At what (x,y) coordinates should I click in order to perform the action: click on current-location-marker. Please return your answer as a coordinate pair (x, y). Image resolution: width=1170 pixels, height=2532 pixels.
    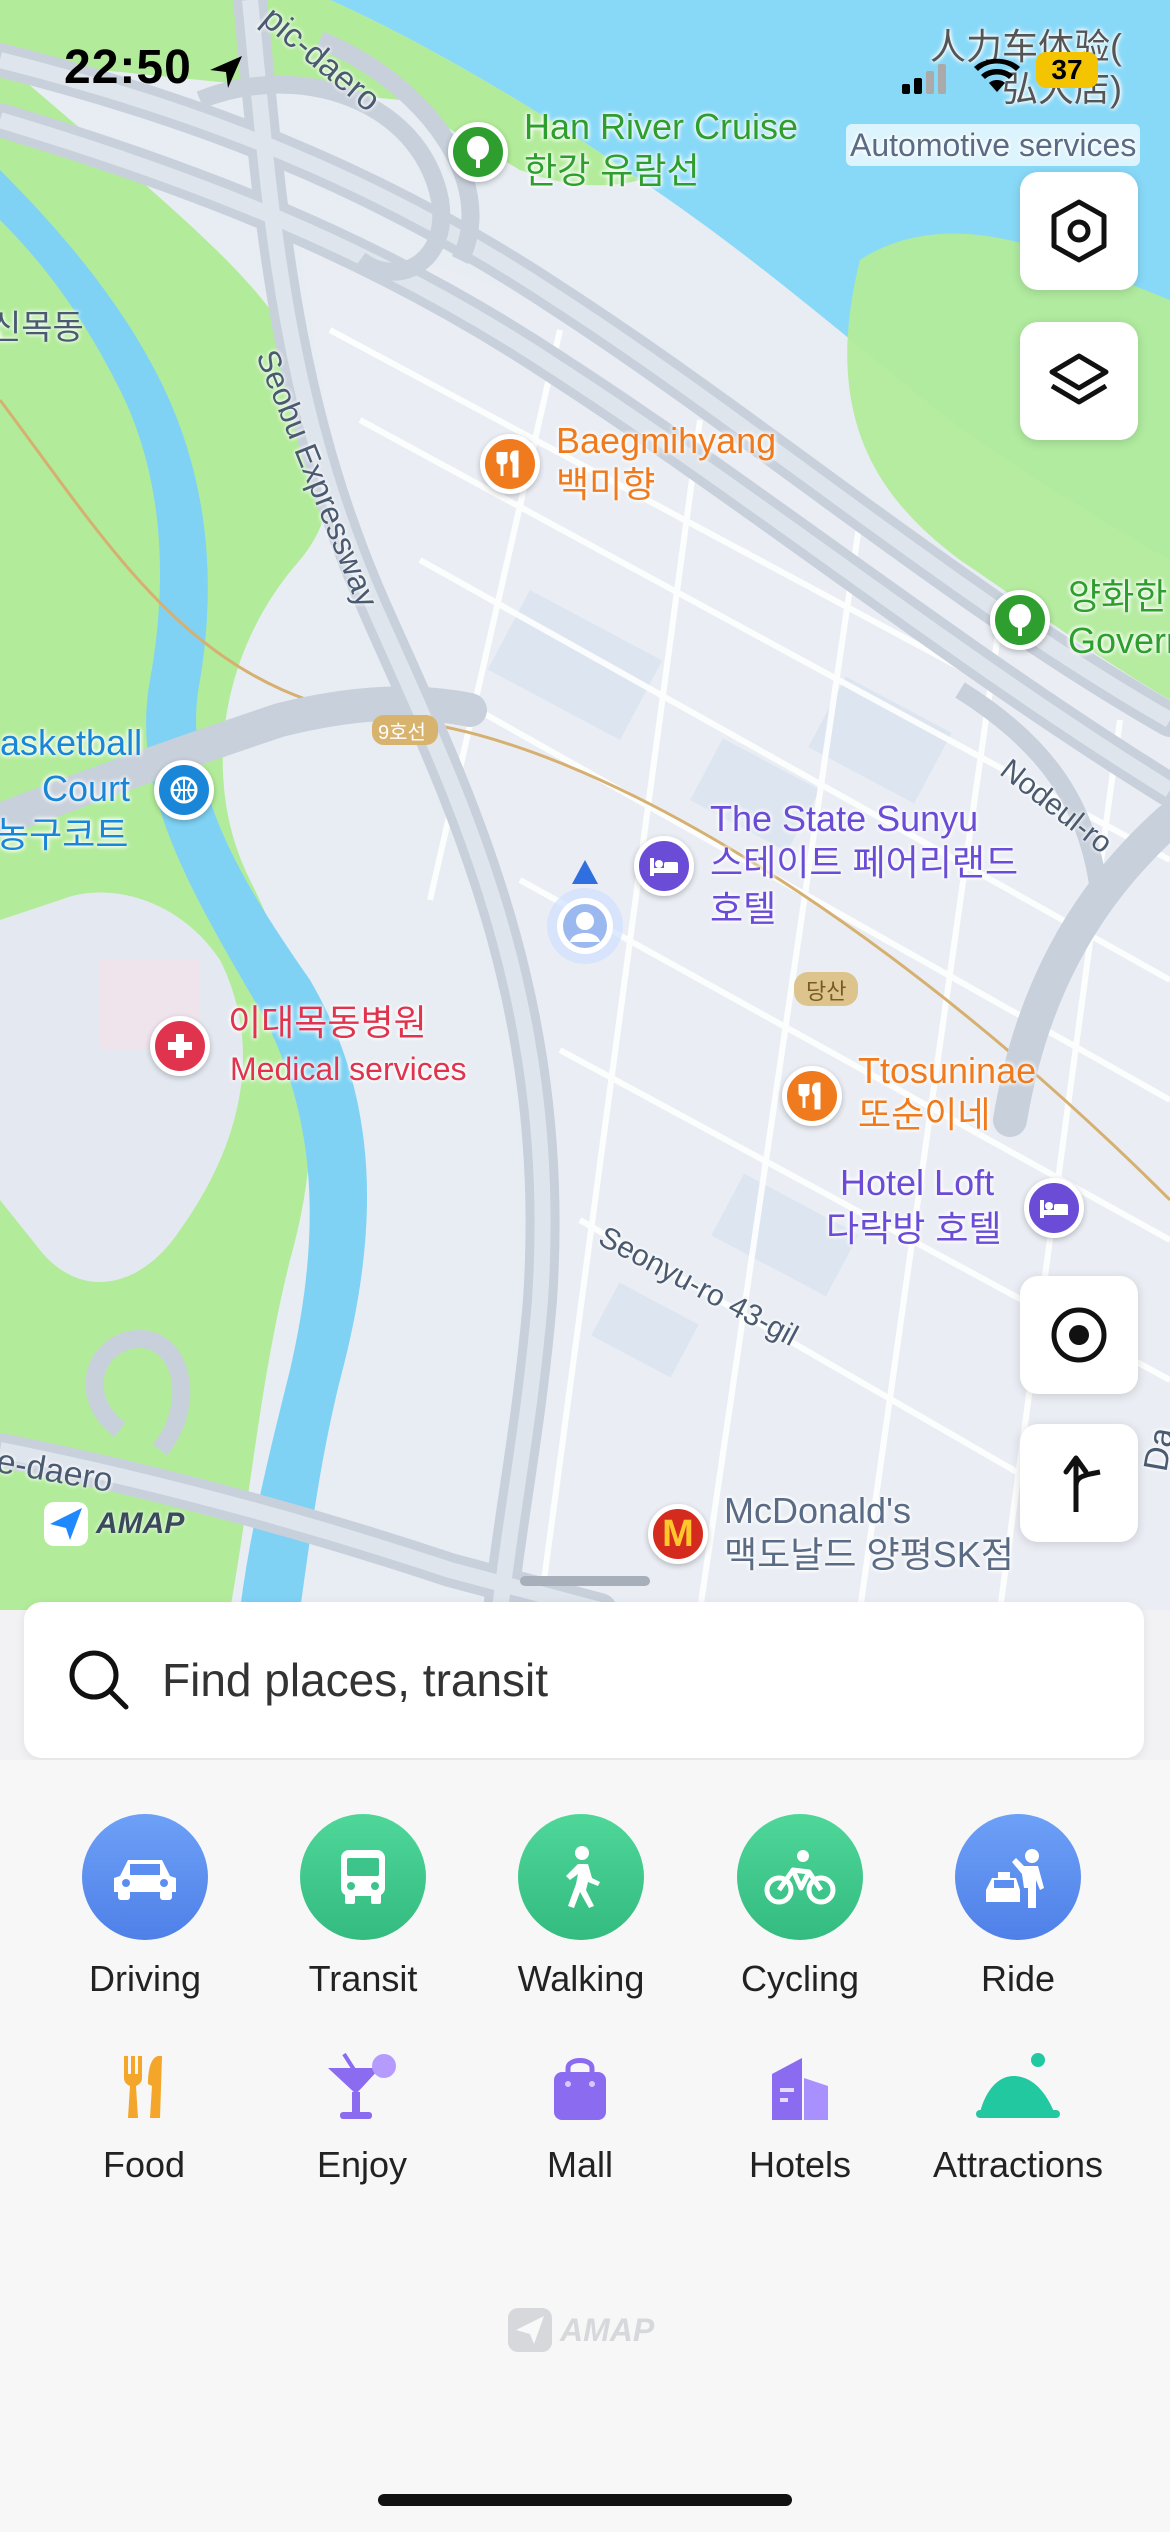
    Looking at the image, I should click on (585, 913).